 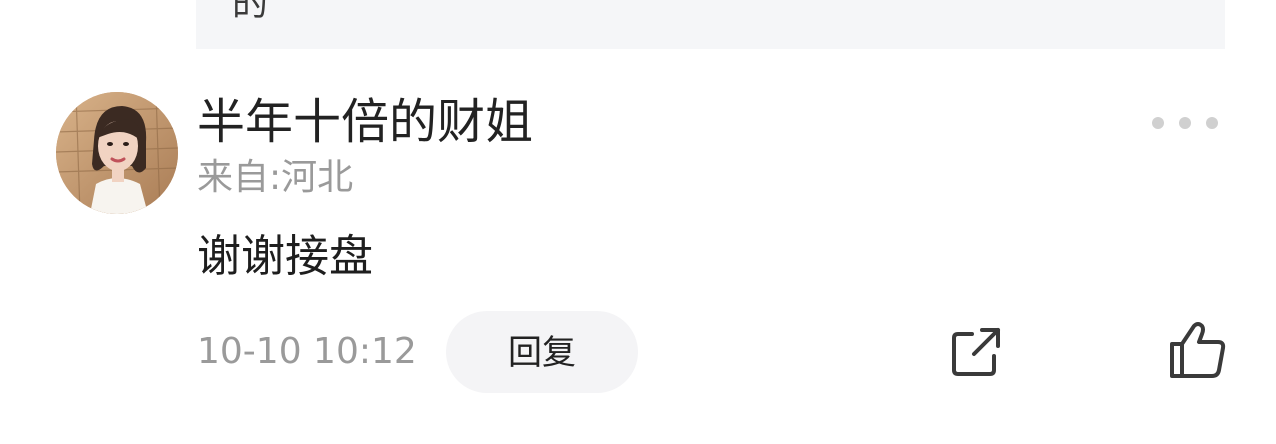 What do you see at coordinates (365, 122) in the screenshot?
I see `username: 半年十倍的财姐` at bounding box center [365, 122].